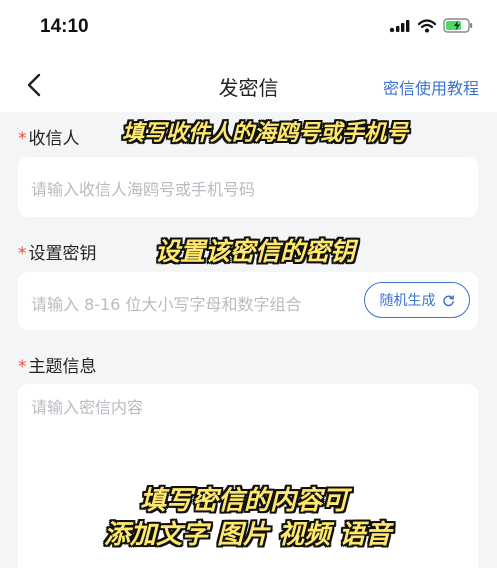 This screenshot has width=497, height=568. I want to click on key-input: 请输入 8-16 位大小写字母和数字组合 随机生成, so click(248, 301).